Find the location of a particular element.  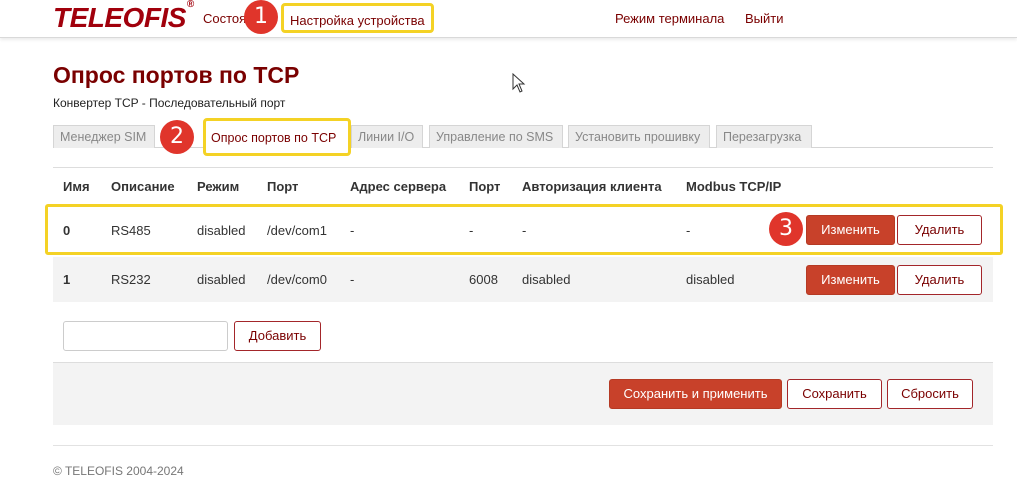

cell-name: 1 is located at coordinates (67, 279).